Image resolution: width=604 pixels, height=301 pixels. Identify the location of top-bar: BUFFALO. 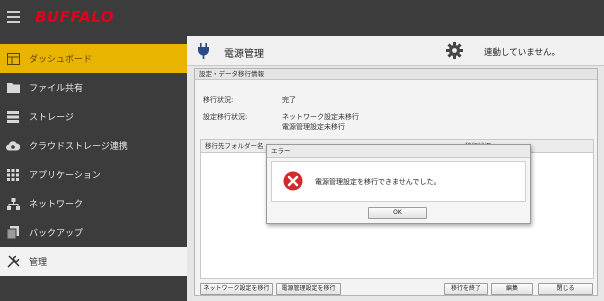
(302, 18).